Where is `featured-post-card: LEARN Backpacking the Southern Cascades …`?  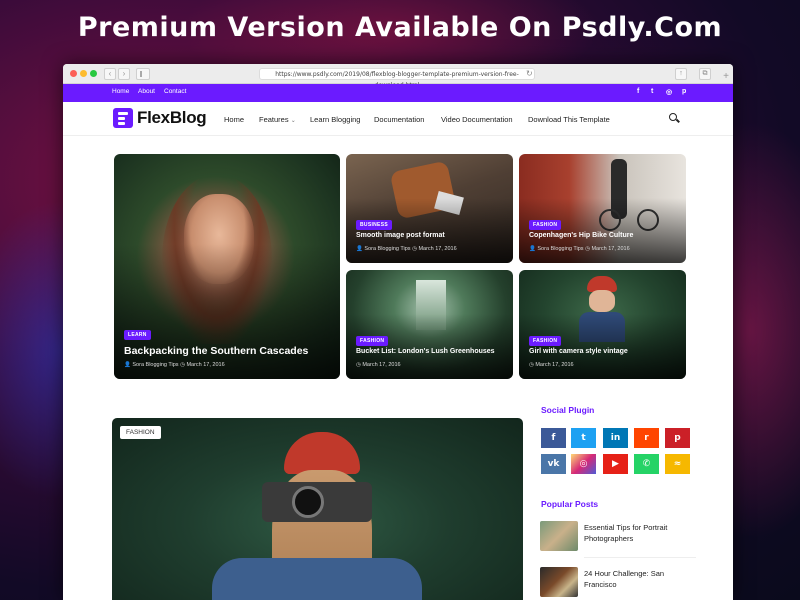 featured-post-card: LEARN Backpacking the Southern Cascades … is located at coordinates (227, 266).